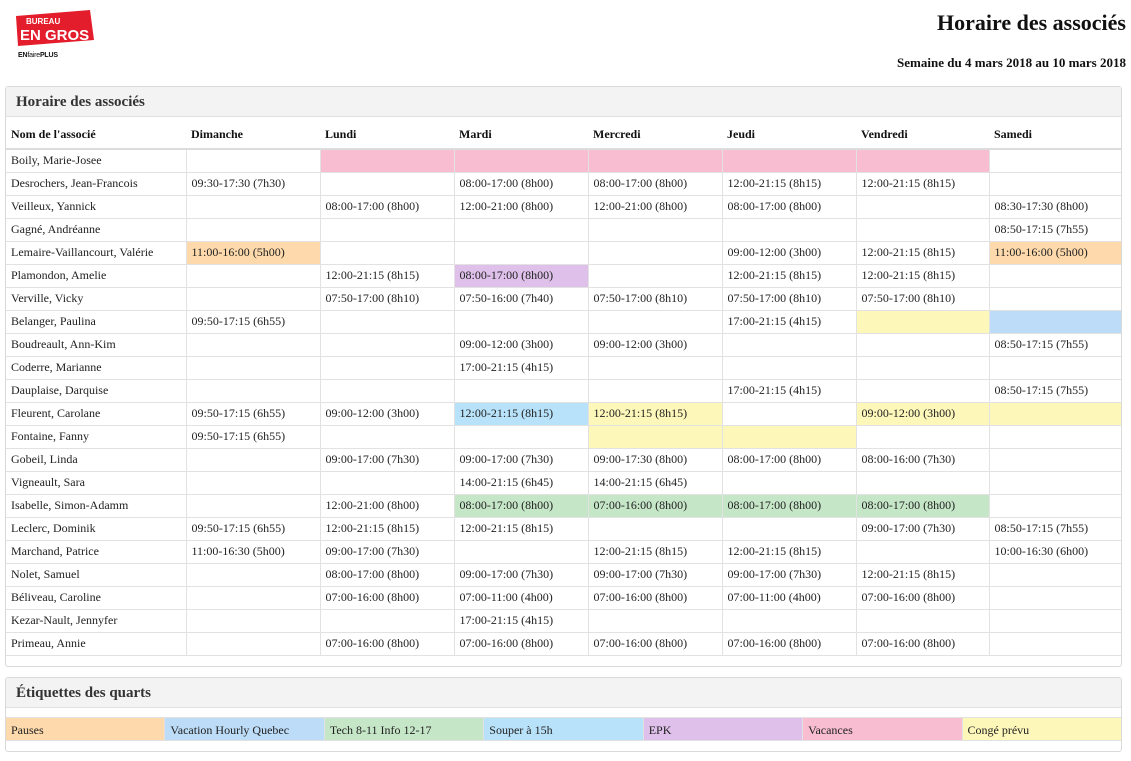 This screenshot has height=761, width=1131. I want to click on shift-cell-dimanche: 09:30-17:30 (7h30), so click(253, 183).